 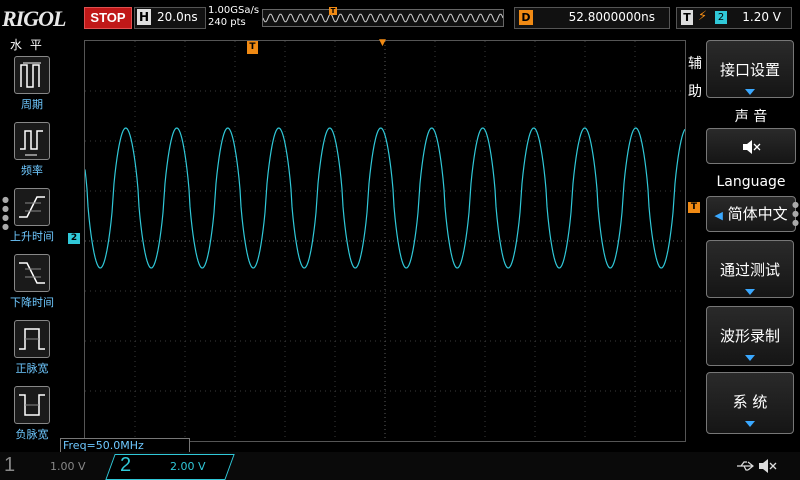 What do you see at coordinates (751, 238) in the screenshot?
I see `utility-menu: 接口设置 声 音 Language ◀ 简体中文 通过测试 波形录制 系 统` at bounding box center [751, 238].